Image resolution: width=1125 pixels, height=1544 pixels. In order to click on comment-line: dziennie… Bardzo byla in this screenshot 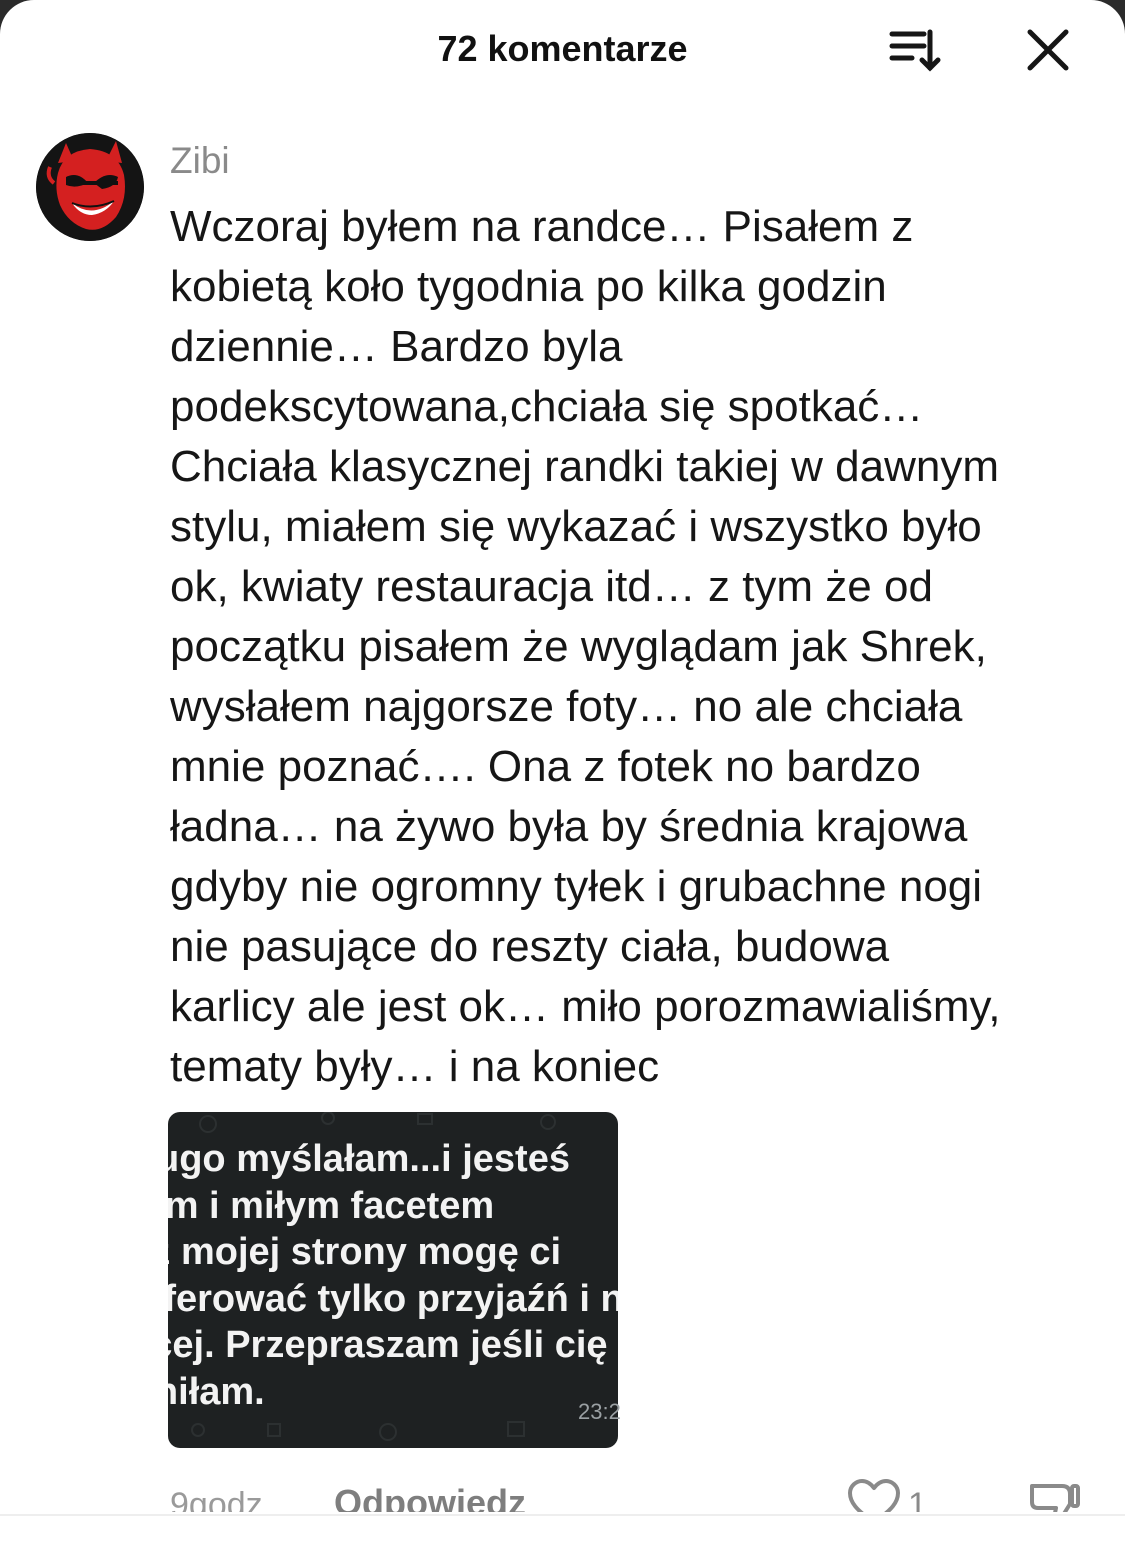, I will do `click(396, 346)`.